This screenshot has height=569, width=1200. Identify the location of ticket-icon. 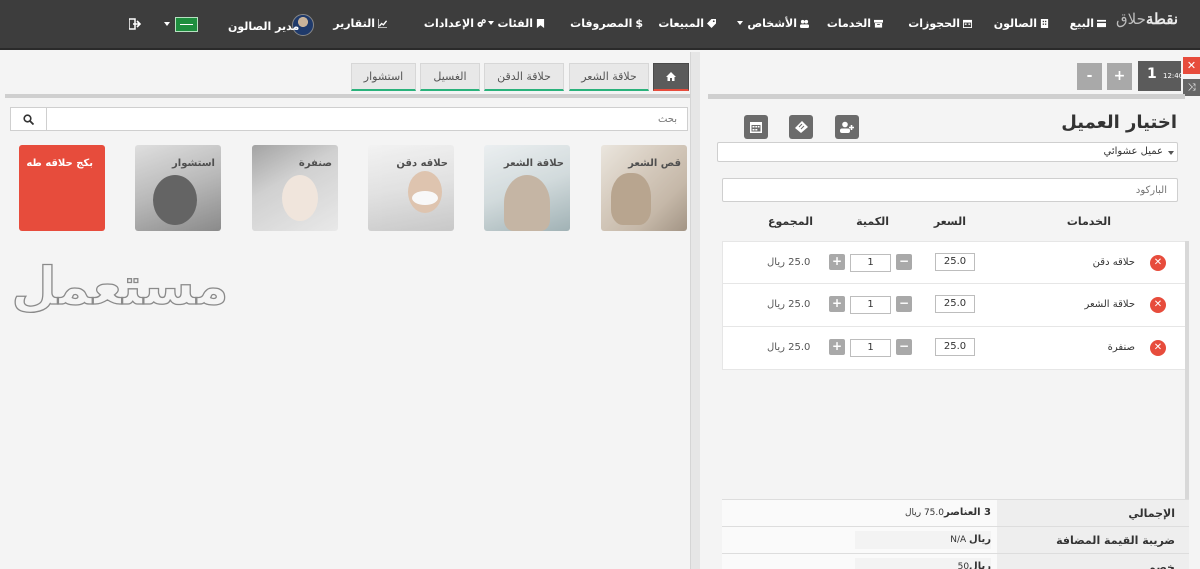
(801, 127).